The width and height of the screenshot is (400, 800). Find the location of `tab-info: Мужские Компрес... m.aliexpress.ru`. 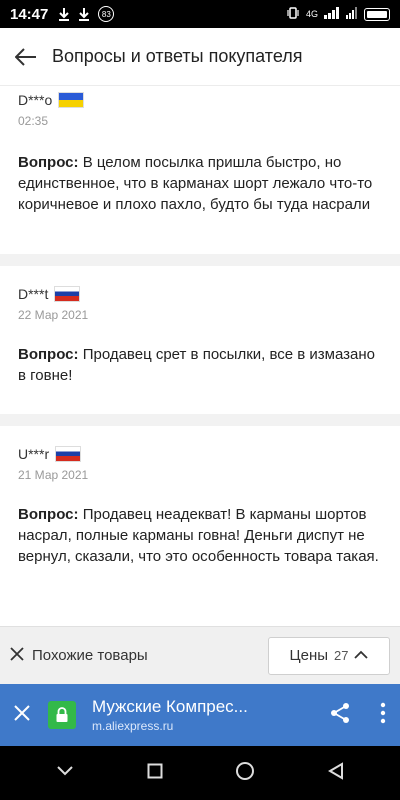

tab-info: Мужские Компрес... m.aliexpress.ru is located at coordinates (170, 715).